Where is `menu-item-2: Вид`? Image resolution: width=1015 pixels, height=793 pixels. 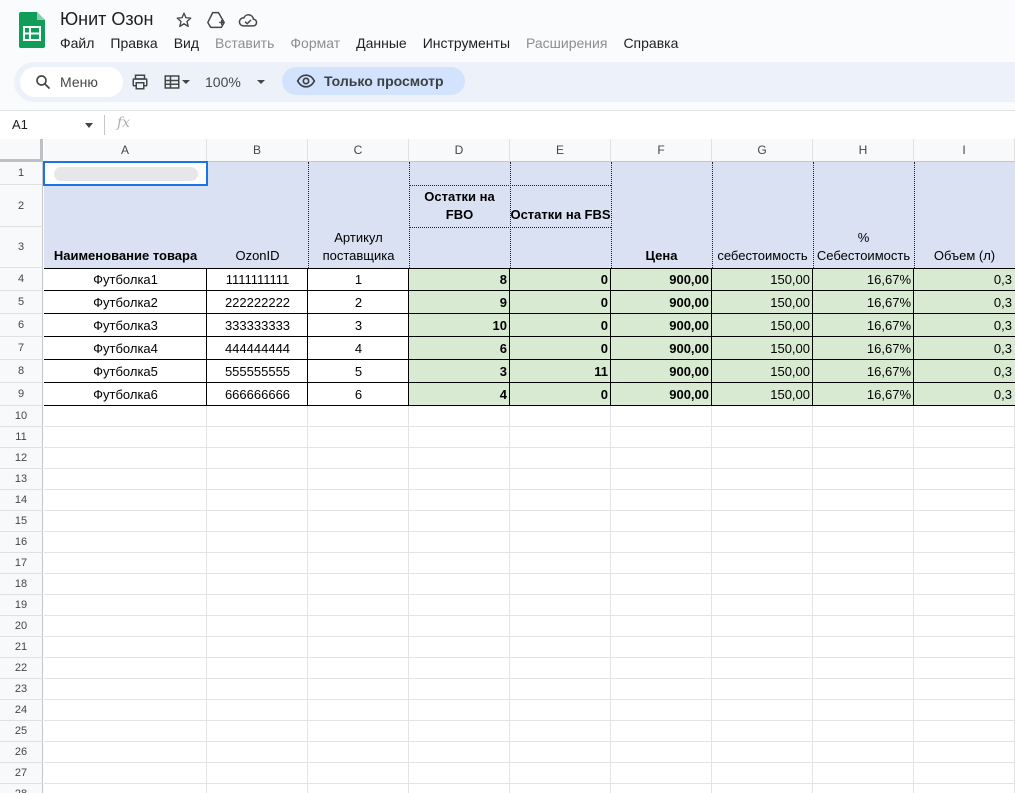 menu-item-2: Вид is located at coordinates (186, 43).